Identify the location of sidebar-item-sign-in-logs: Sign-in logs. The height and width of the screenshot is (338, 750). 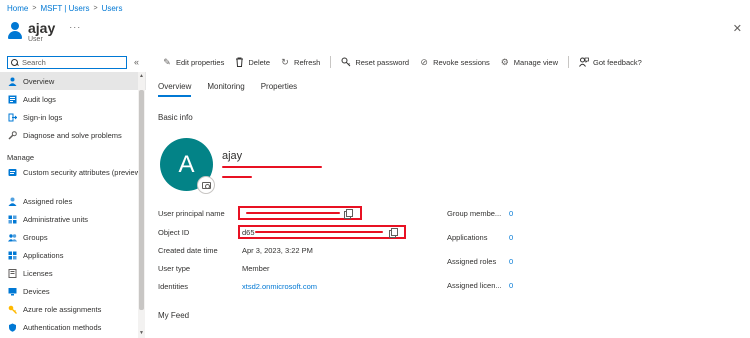
(73, 117).